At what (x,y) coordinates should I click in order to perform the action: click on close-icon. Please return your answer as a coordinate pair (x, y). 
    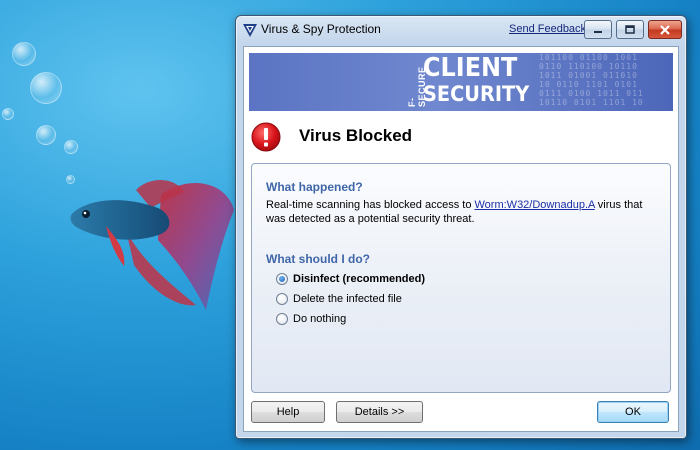
    Looking at the image, I should click on (665, 29).